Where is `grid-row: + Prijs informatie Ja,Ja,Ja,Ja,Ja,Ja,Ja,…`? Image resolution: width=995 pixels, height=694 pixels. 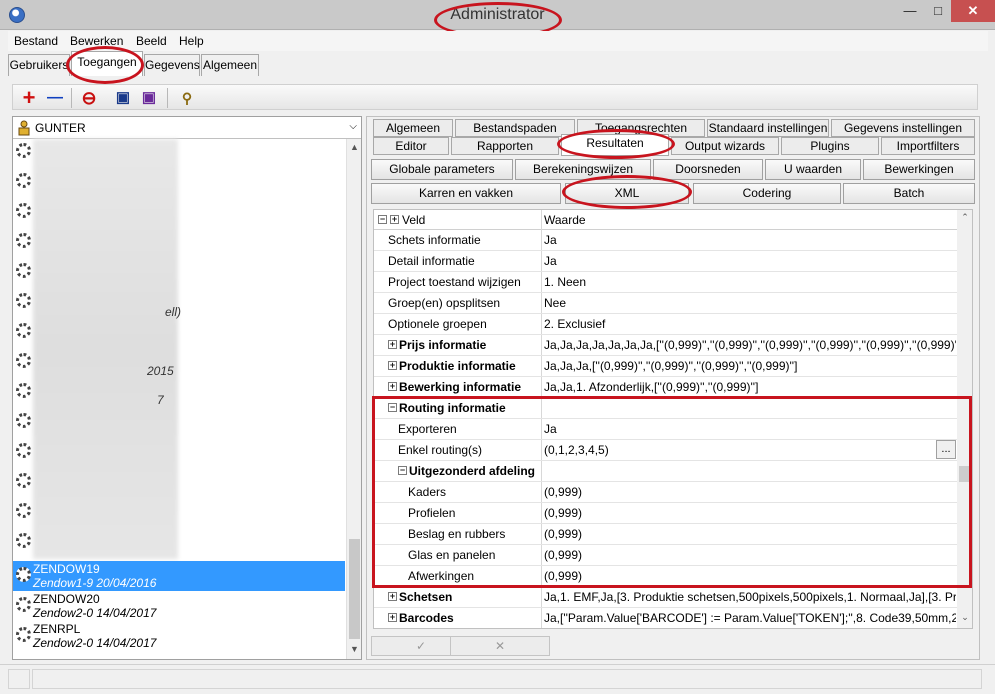 grid-row: + Prijs informatie Ja,Ja,Ja,Ja,Ja,Ja,Ja,… is located at coordinates (665, 345).